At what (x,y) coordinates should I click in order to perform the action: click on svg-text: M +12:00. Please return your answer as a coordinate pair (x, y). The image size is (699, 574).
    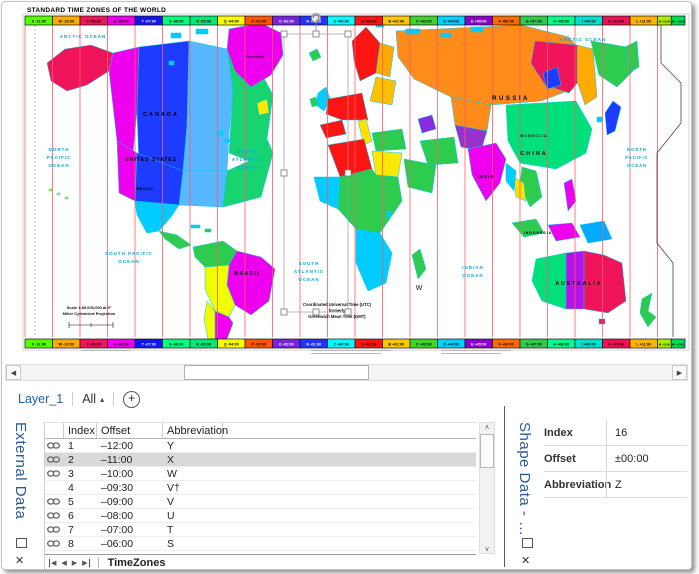
    Looking at the image, I should click on (665, 21).